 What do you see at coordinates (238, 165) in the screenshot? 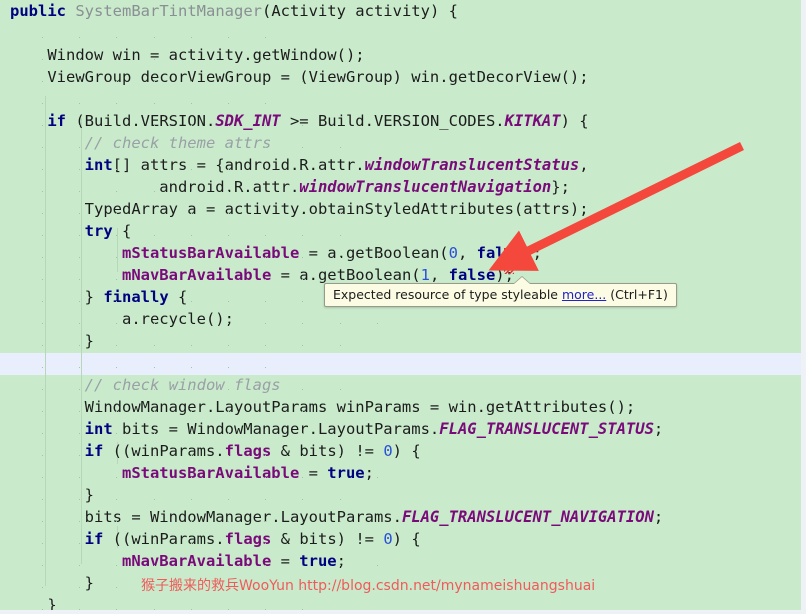
I see `code-token-plain: [] attrs = {android.R.attr.` at bounding box center [238, 165].